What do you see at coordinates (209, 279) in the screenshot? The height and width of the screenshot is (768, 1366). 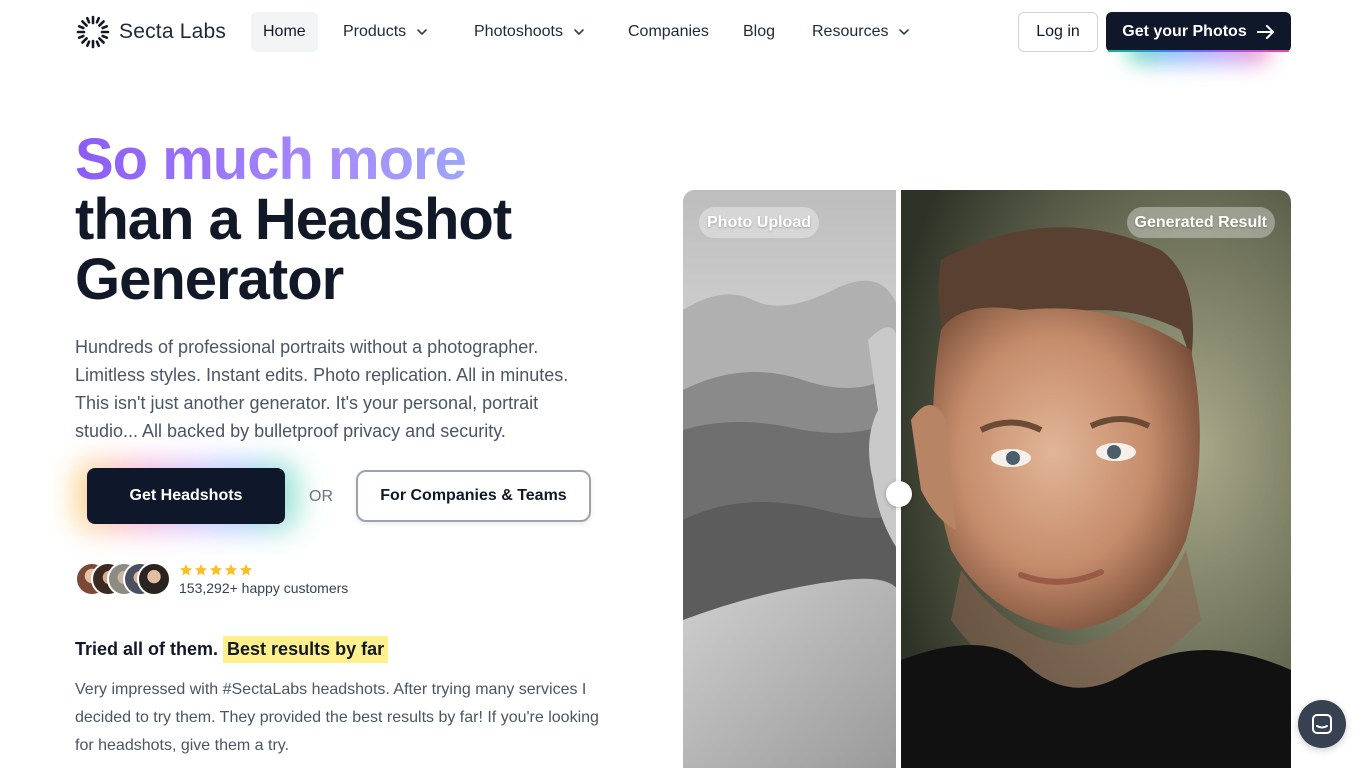 I see `hero-title-line3: Generator` at bounding box center [209, 279].